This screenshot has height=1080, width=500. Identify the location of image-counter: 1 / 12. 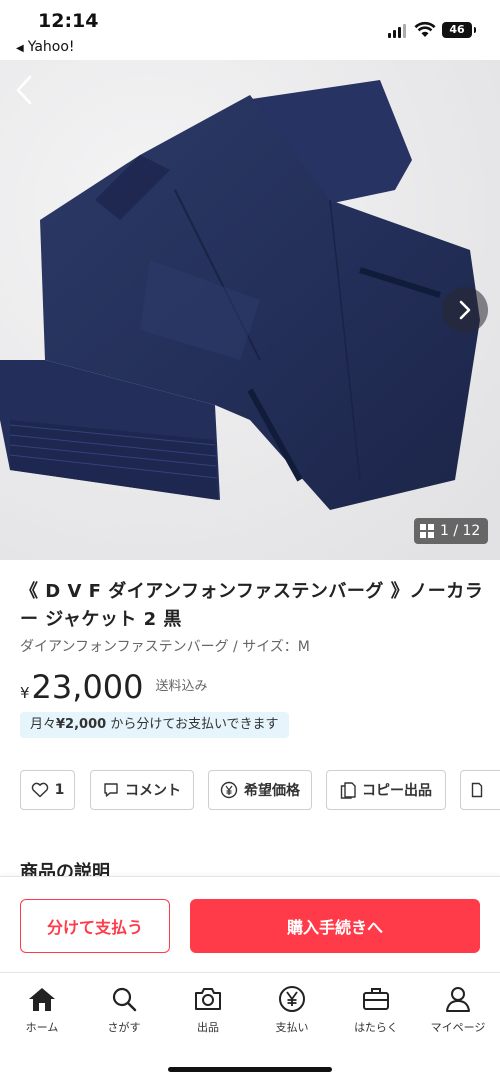
(451, 531).